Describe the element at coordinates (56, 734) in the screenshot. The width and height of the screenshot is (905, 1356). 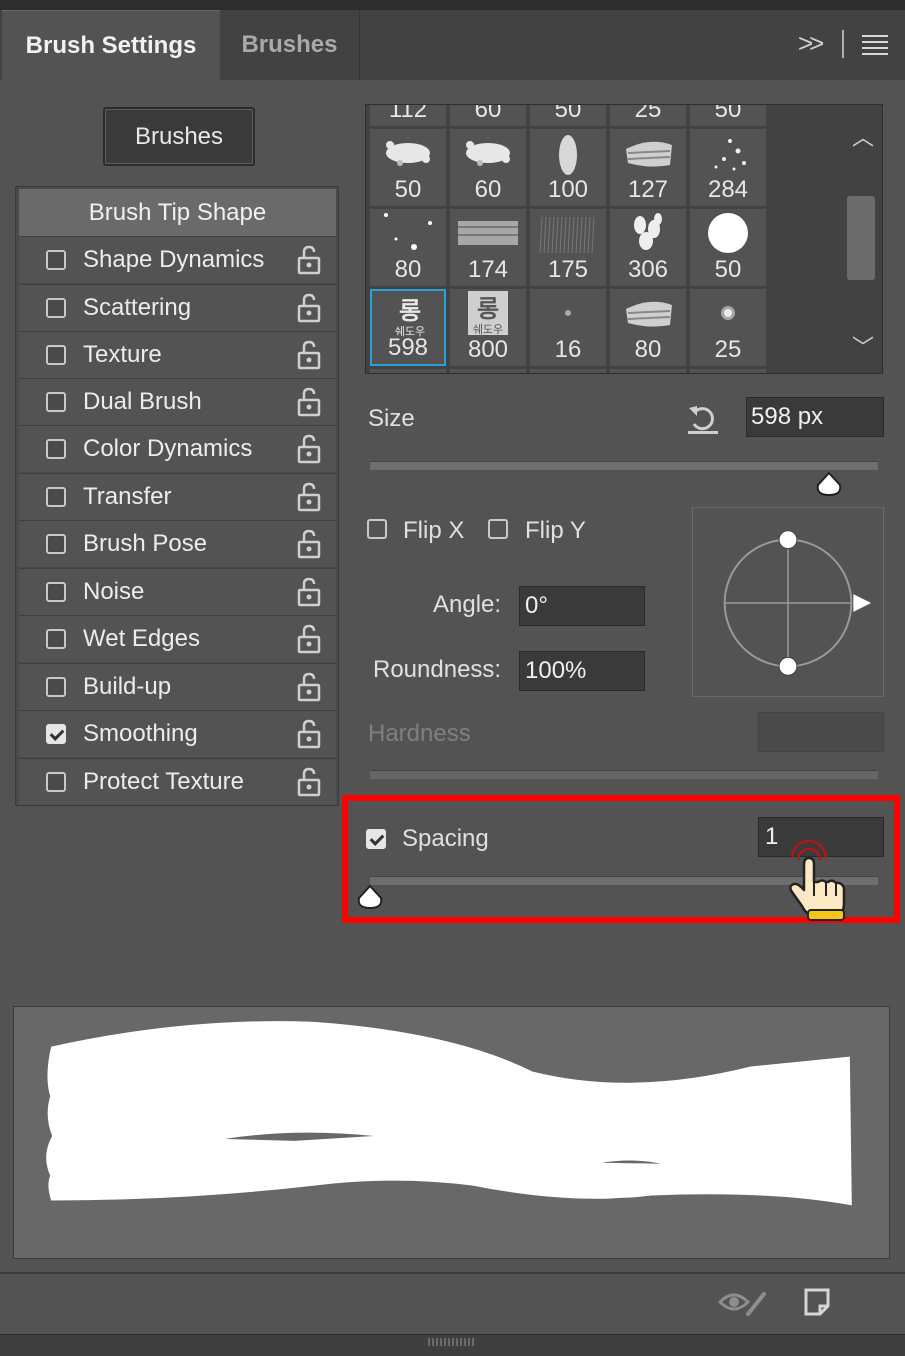
I see `smoothing-checkbox` at that location.